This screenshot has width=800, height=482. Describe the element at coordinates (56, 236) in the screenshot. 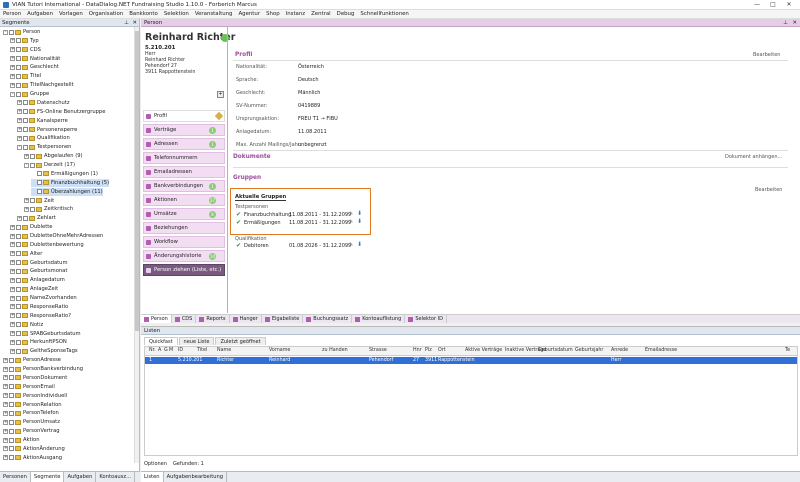

I see `tree-item: + DubletteOhneMehrAdressen` at that location.